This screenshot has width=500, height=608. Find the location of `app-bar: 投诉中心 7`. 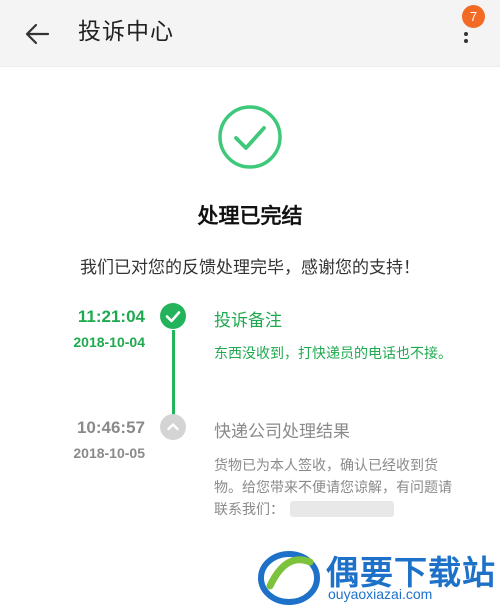

app-bar: 投诉中心 7 is located at coordinates (250, 33).